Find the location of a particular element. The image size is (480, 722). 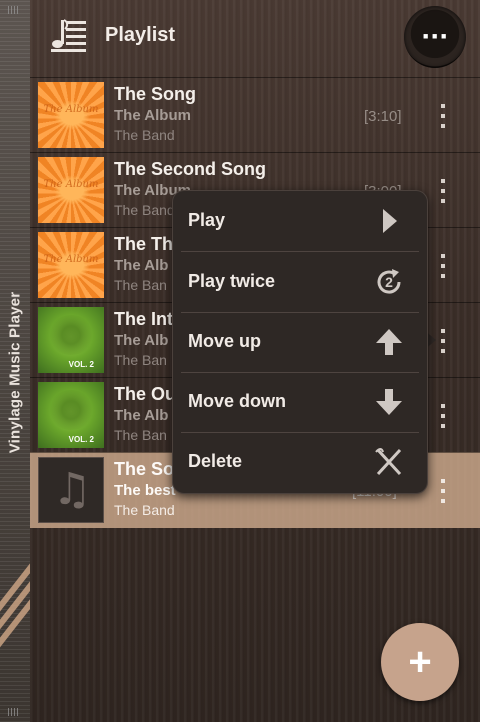

menu-item-label: Delete is located at coordinates (215, 461).